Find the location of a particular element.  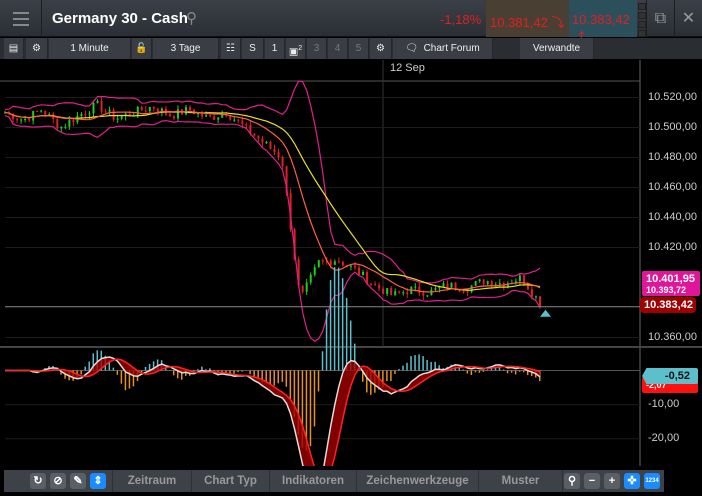

settings-gear-icon: ⚙ is located at coordinates (381, 48).